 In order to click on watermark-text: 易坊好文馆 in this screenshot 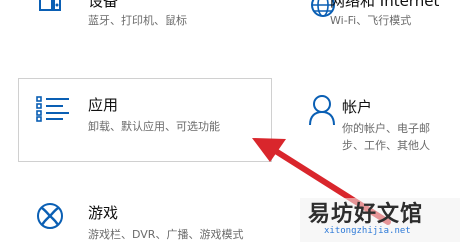, I will do `click(366, 214)`.